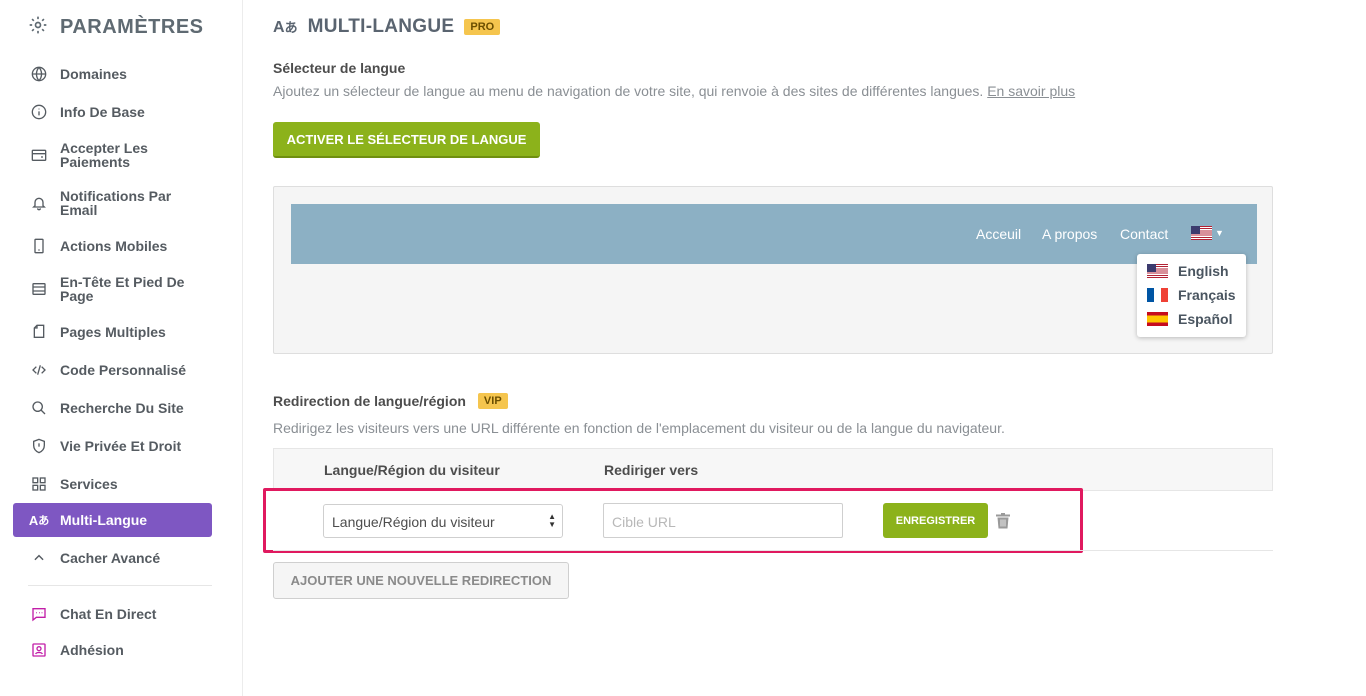  I want to click on mobile-icon, so click(39, 246).